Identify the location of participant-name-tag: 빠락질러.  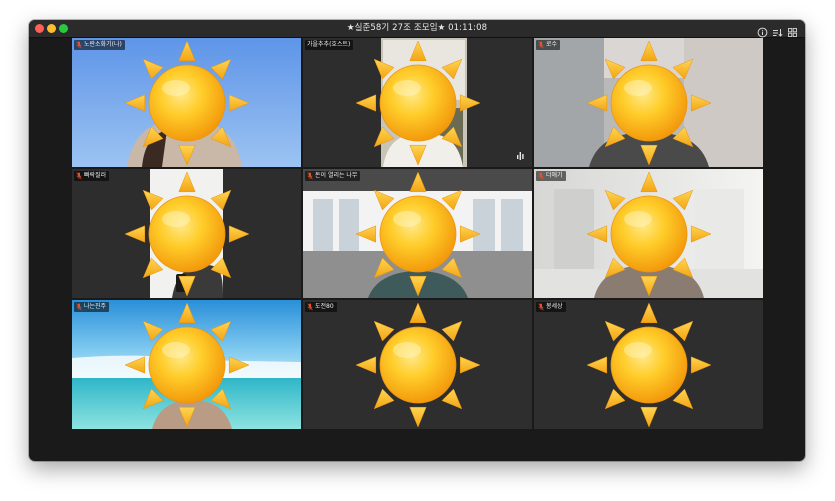
(92, 176).